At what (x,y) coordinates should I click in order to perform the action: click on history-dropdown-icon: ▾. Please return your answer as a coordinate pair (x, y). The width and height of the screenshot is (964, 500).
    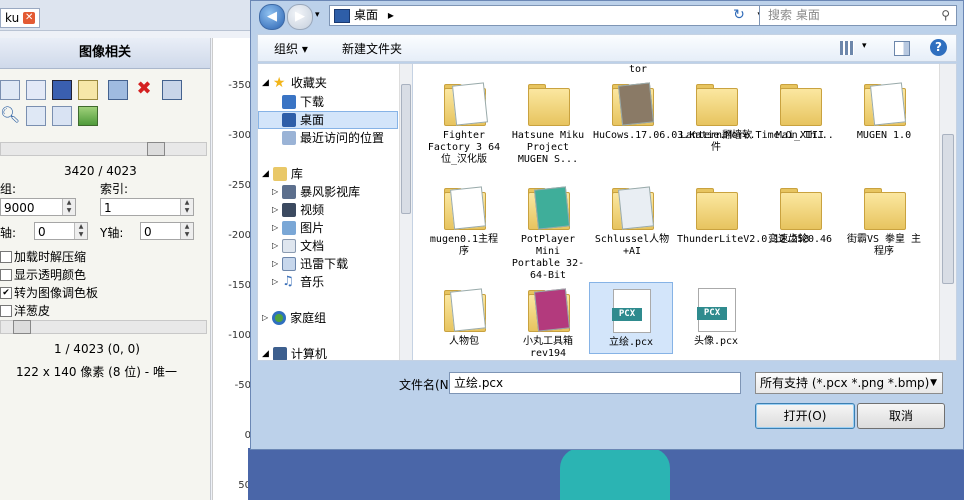
    Looking at the image, I should click on (317, 15).